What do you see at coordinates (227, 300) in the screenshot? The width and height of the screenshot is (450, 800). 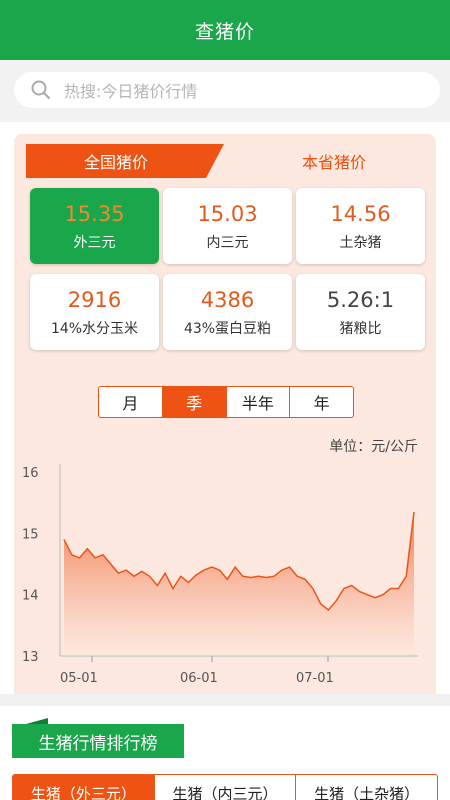 I see `price-value: 4386` at bounding box center [227, 300].